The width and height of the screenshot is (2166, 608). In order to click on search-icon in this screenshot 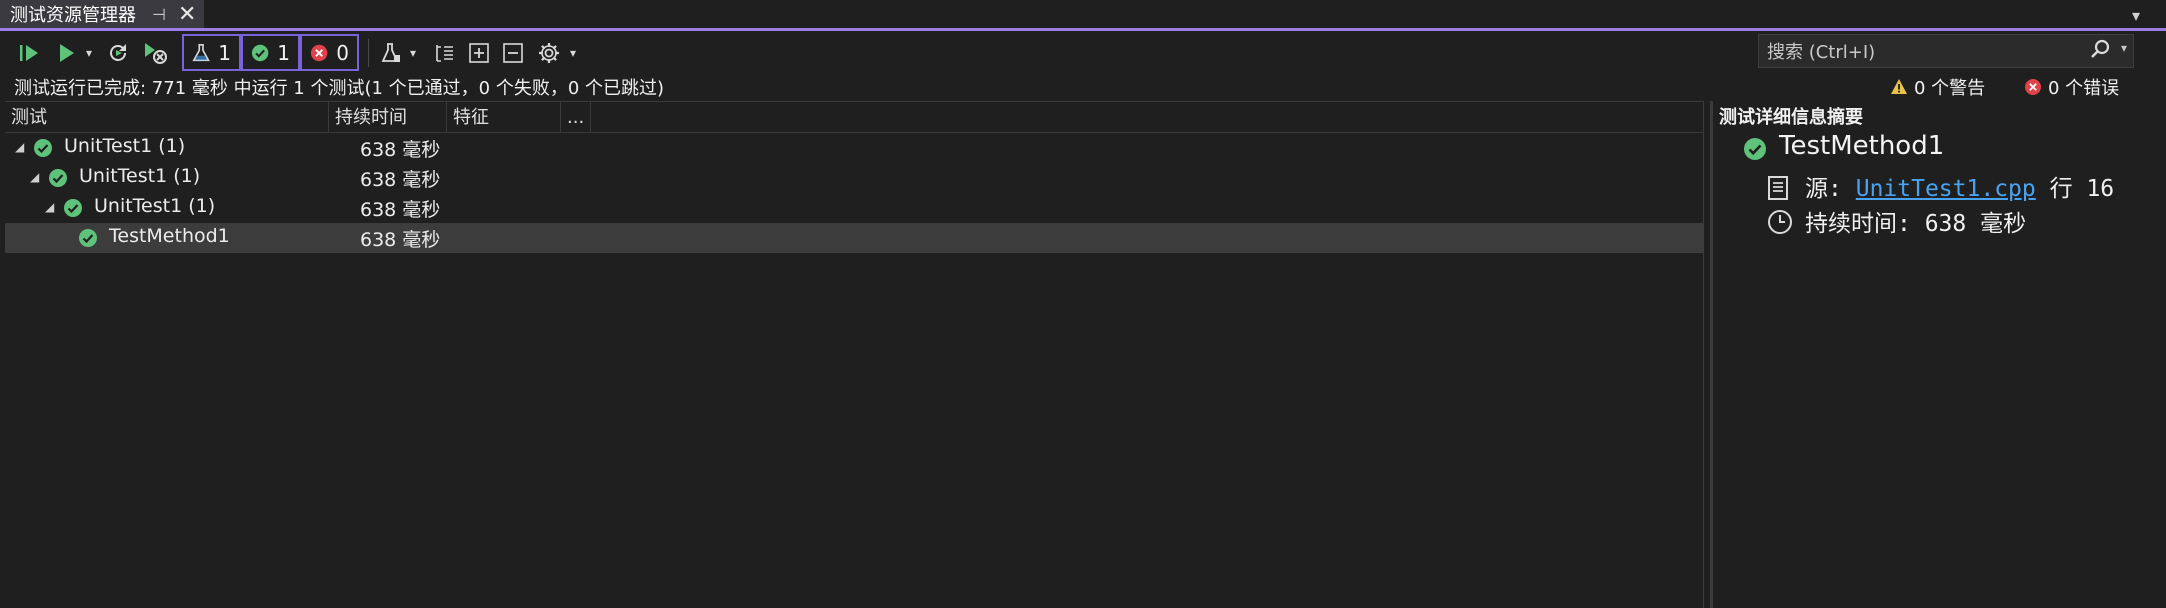, I will do `click(2100, 51)`.